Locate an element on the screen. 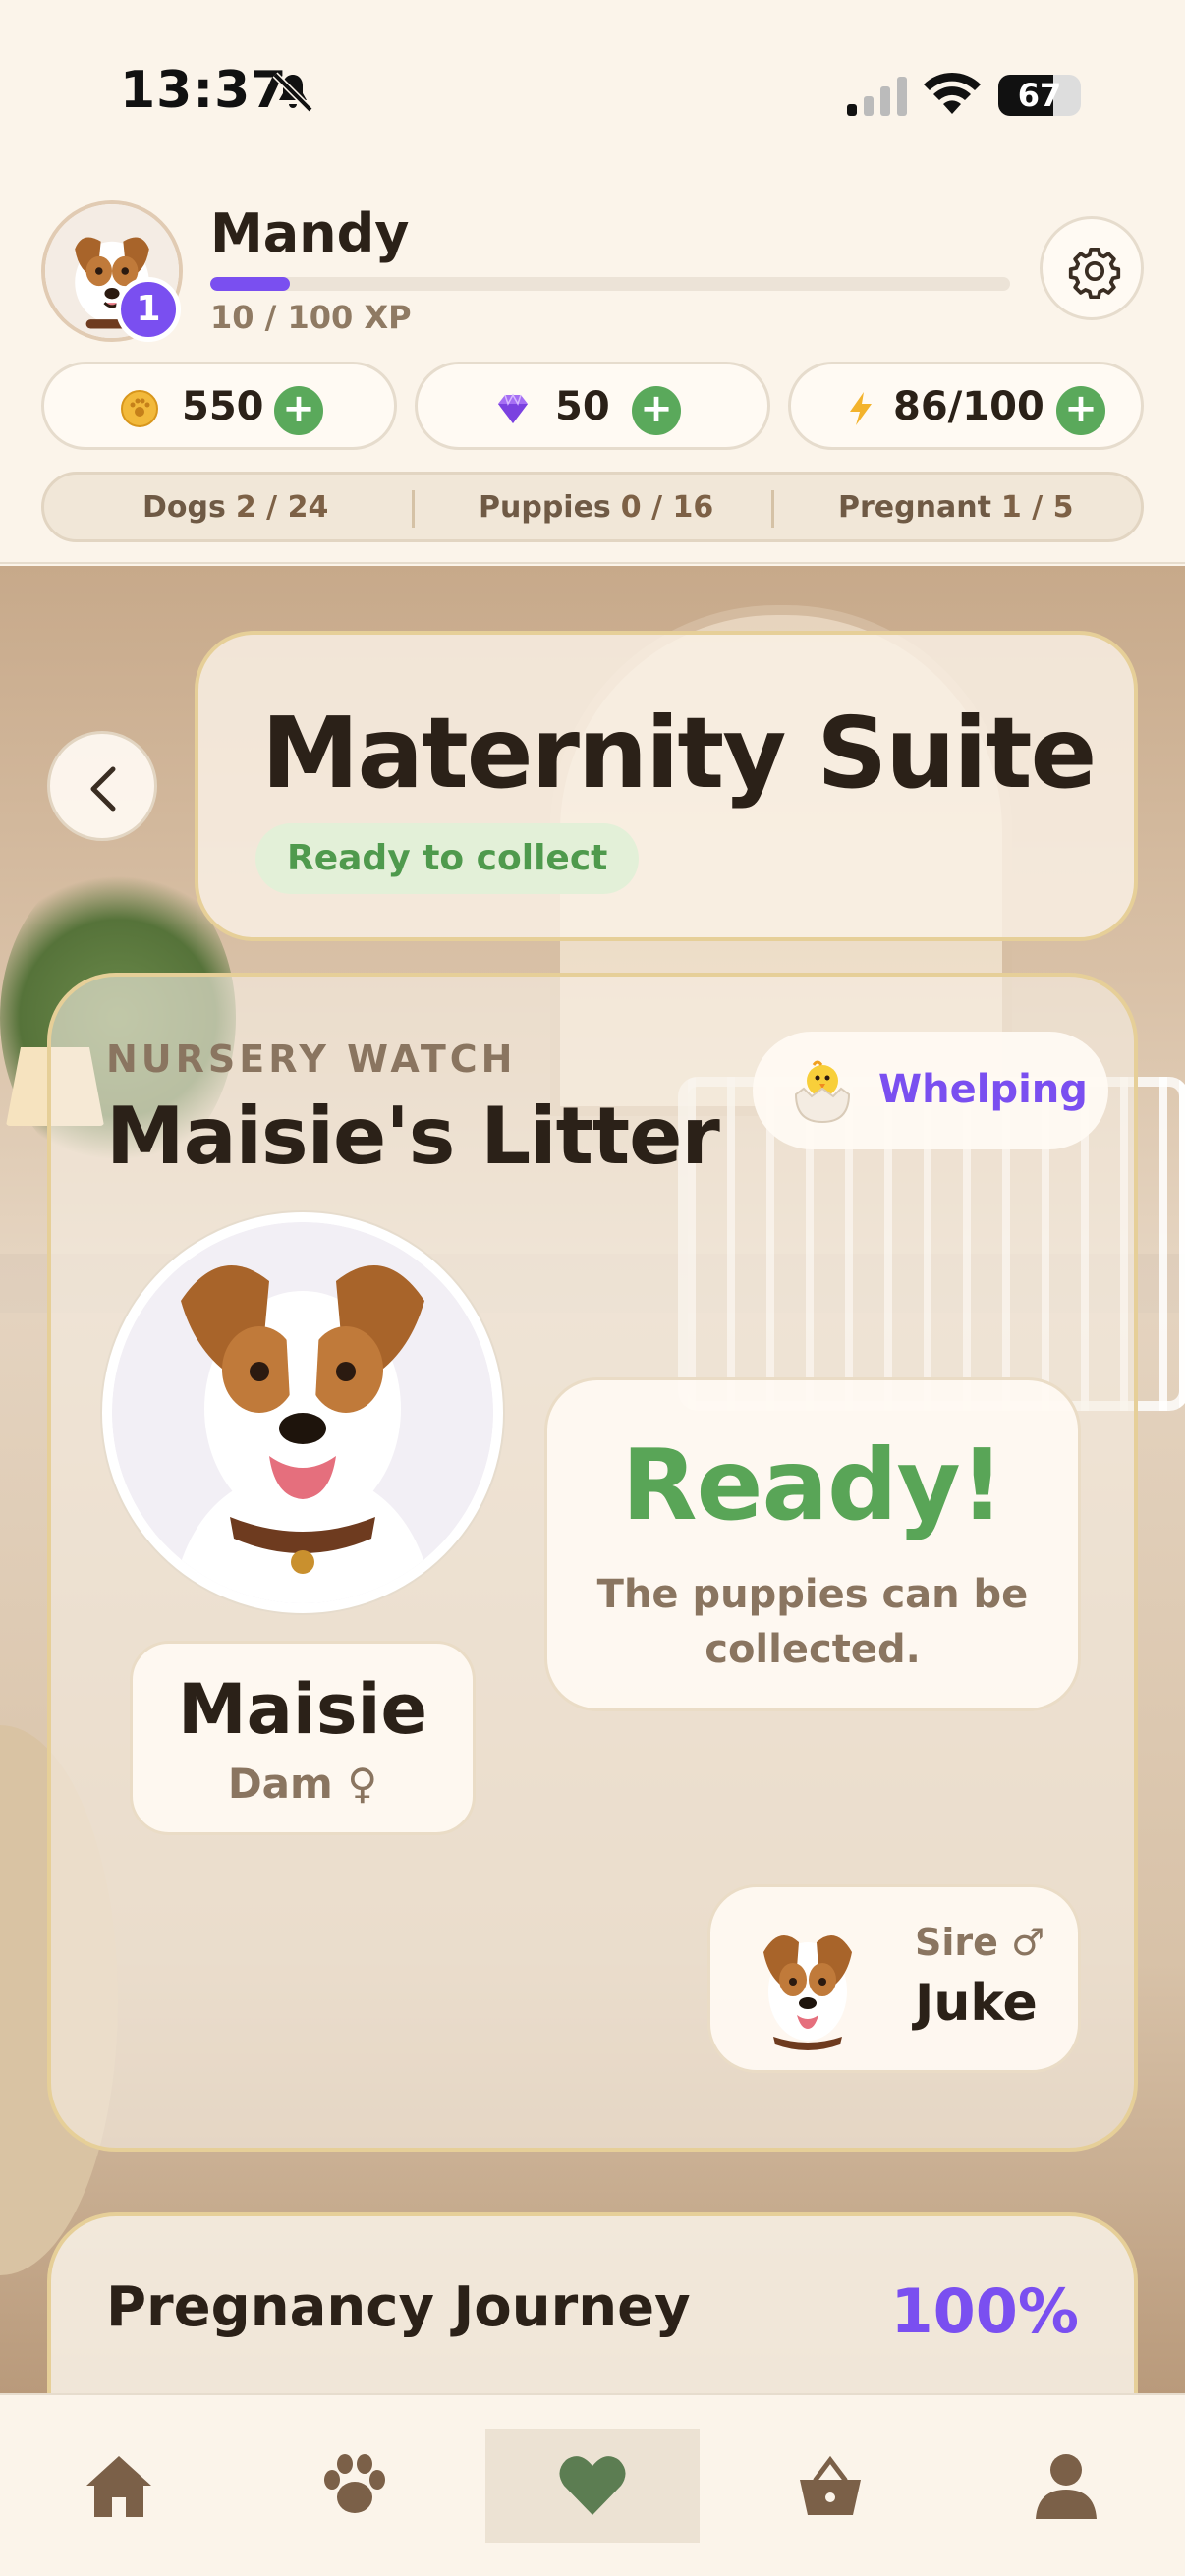 This screenshot has height=2576, width=1185. collection-counts: Dogs 2 / 24 Puppies 0 / 16 Pregnant 1 / 5 is located at coordinates (592, 507).